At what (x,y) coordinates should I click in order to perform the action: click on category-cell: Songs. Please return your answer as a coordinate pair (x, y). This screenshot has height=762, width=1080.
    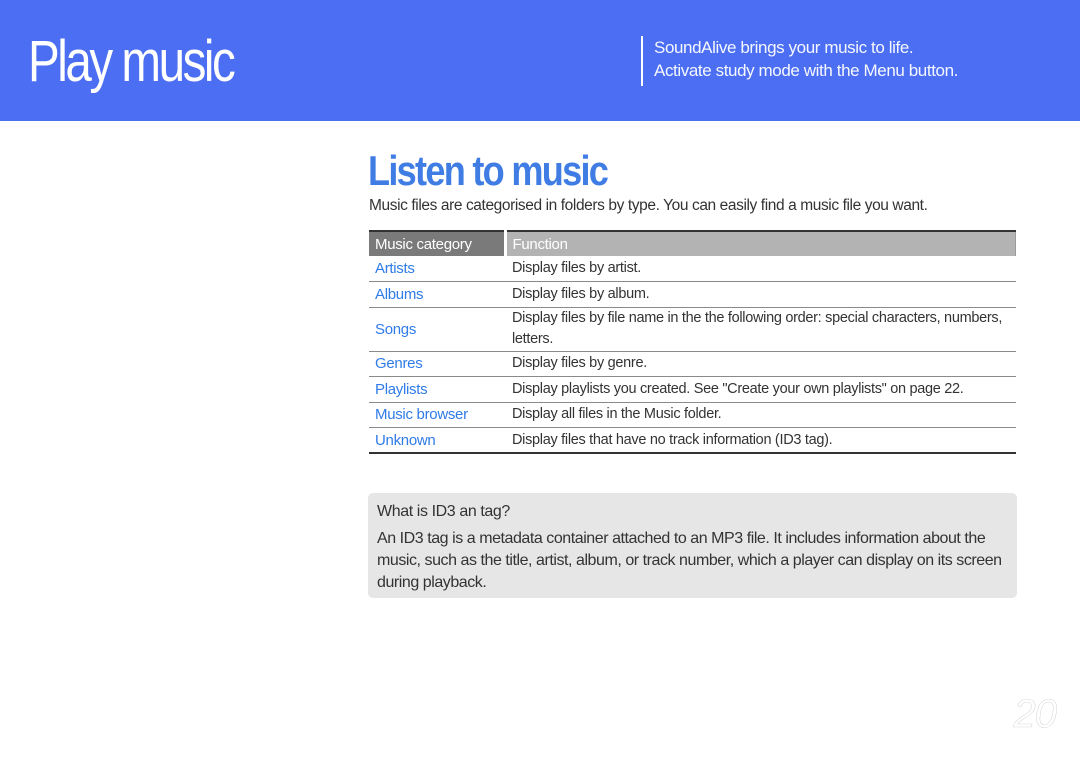
    Looking at the image, I should click on (437, 329).